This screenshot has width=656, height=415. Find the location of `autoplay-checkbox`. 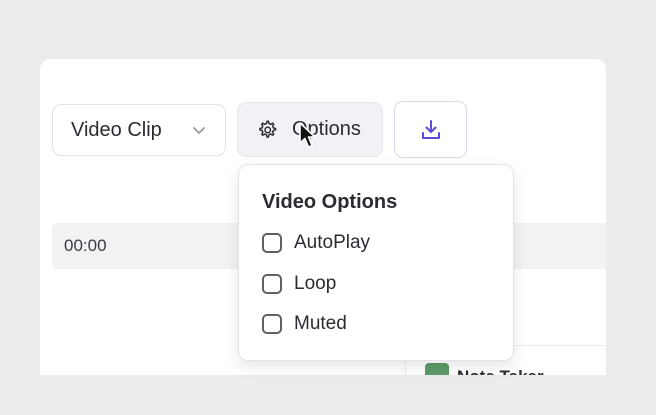

autoplay-checkbox is located at coordinates (272, 243).